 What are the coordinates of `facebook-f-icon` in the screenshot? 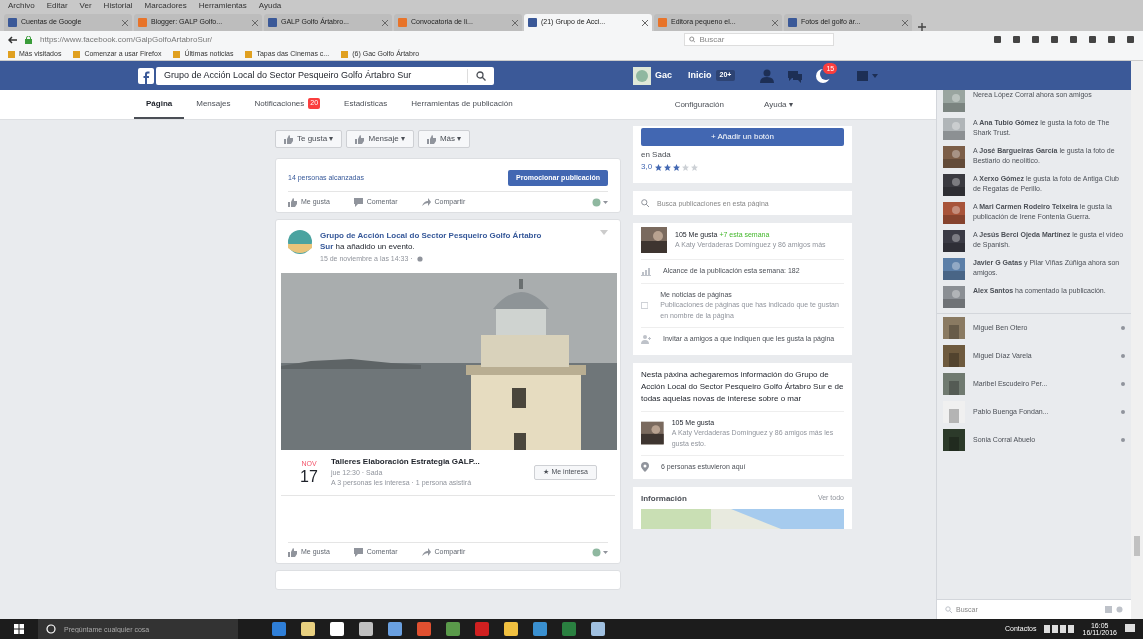 It's located at (146, 76).